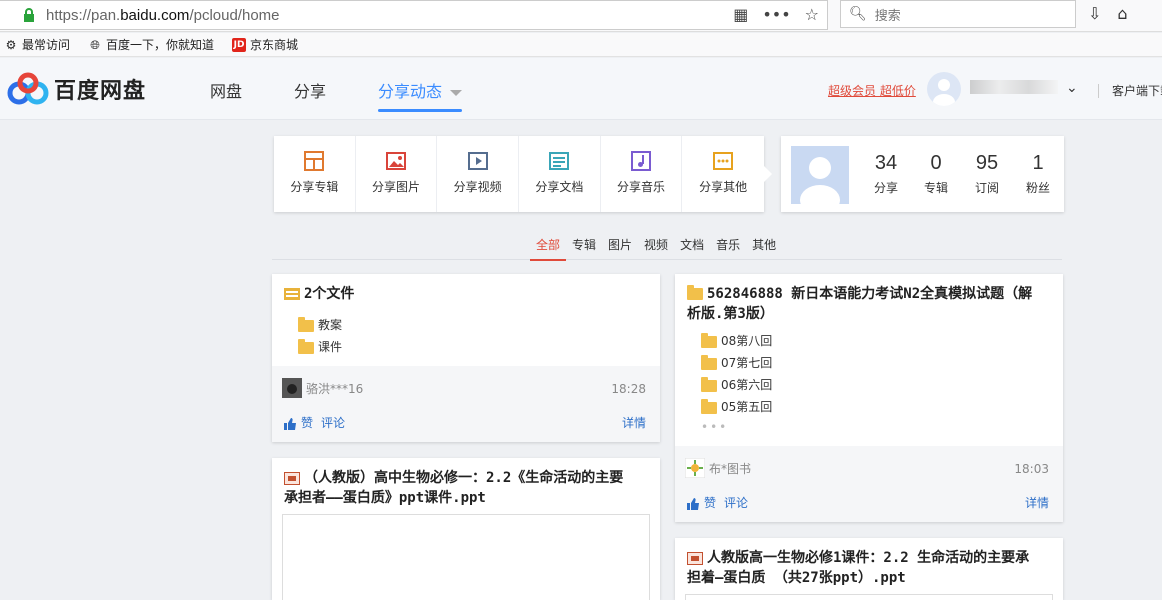 The height and width of the screenshot is (600, 1162). I want to click on tab-all: 全部, so click(548, 248).